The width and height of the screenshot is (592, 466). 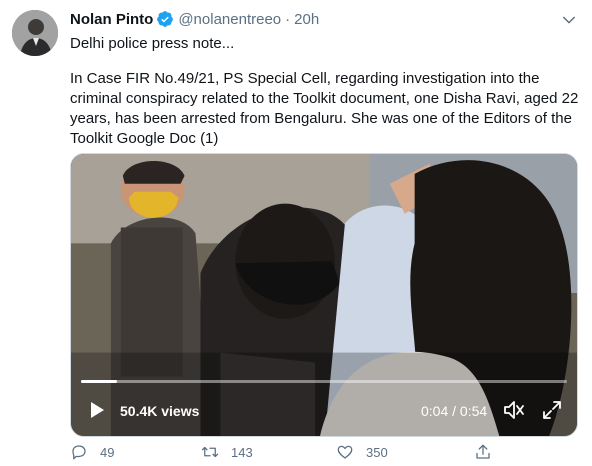 What do you see at coordinates (35, 33) in the screenshot?
I see `avatar` at bounding box center [35, 33].